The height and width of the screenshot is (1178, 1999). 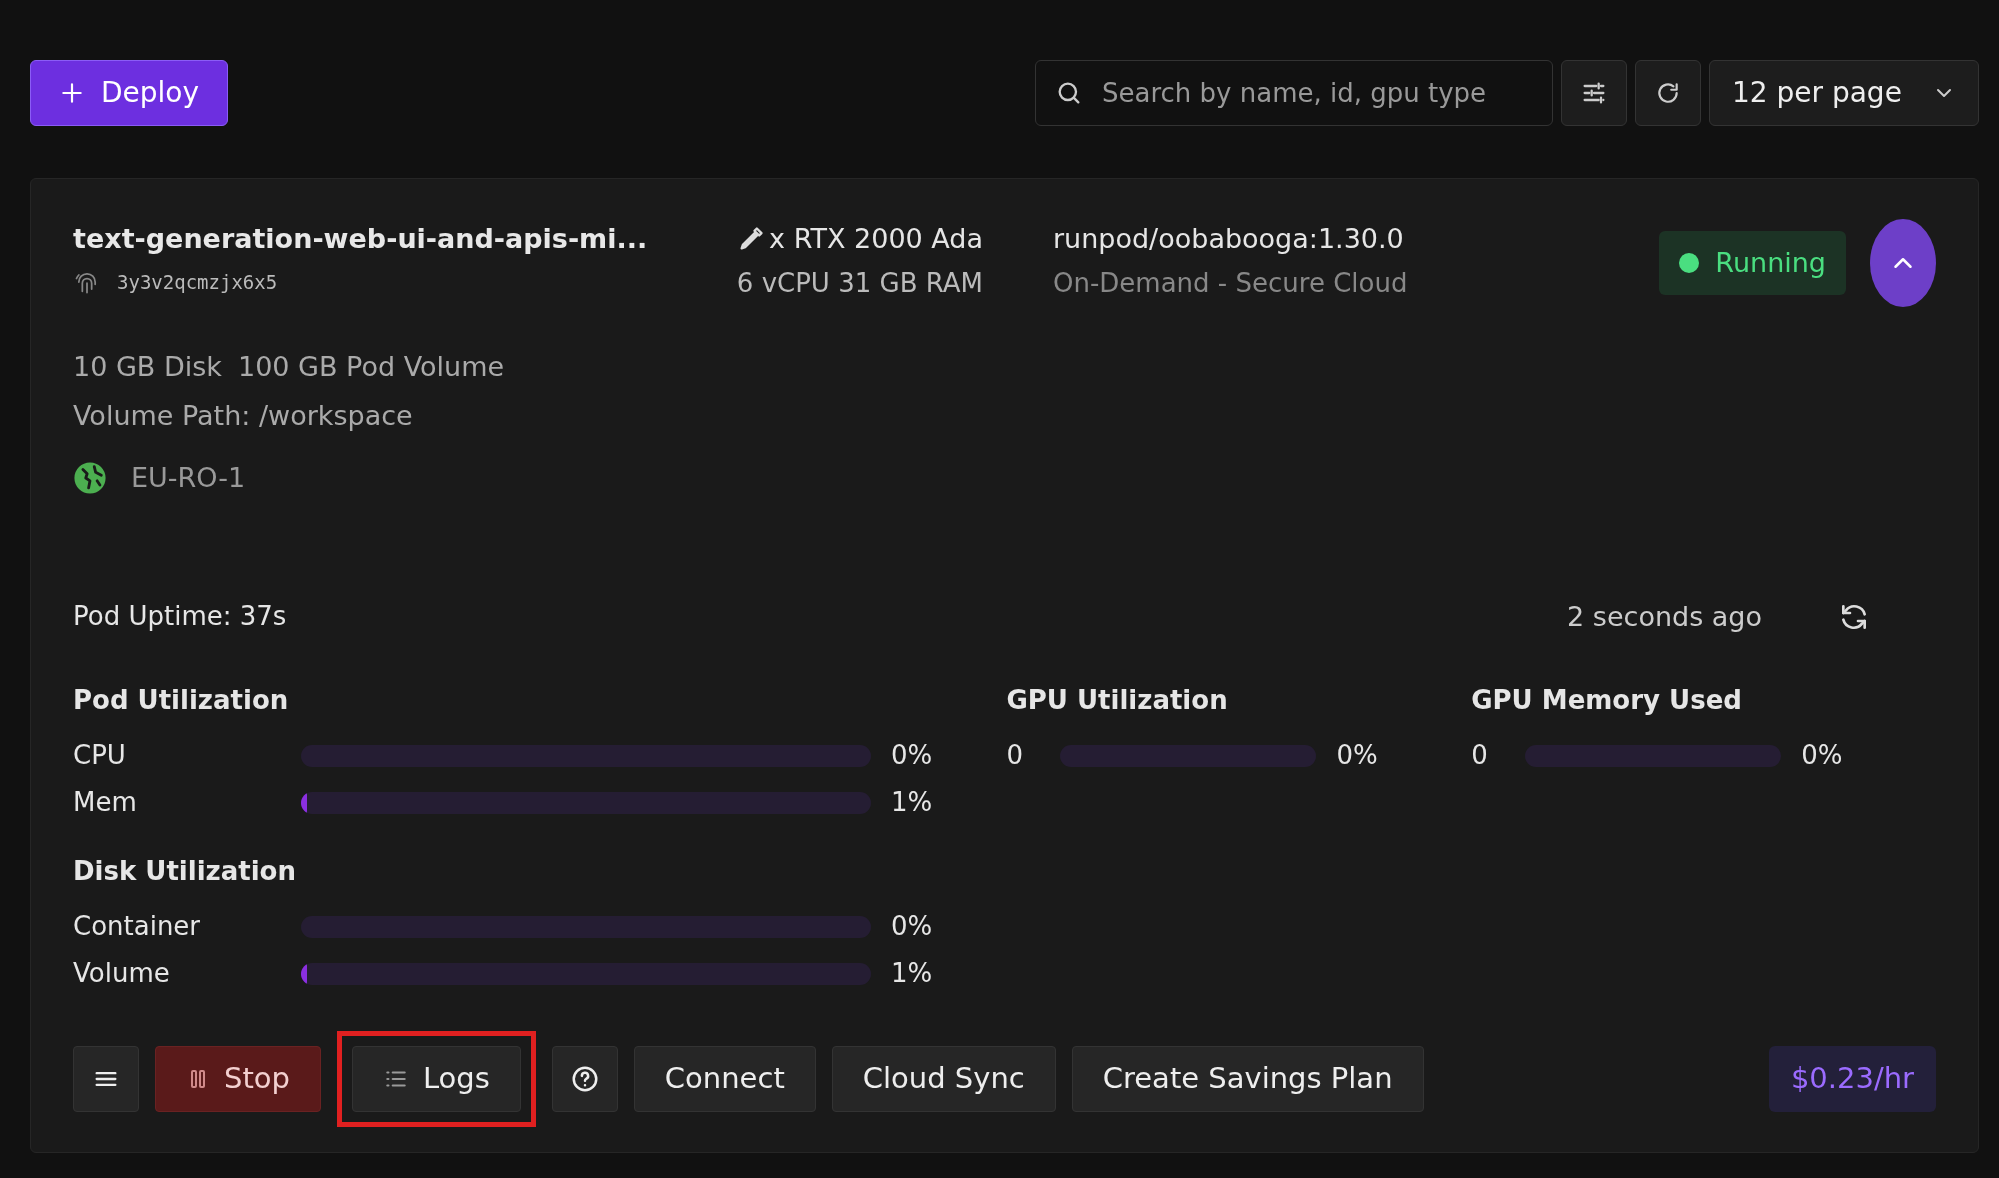 I want to click on section-title: GPU Memory Used, so click(x=1607, y=700).